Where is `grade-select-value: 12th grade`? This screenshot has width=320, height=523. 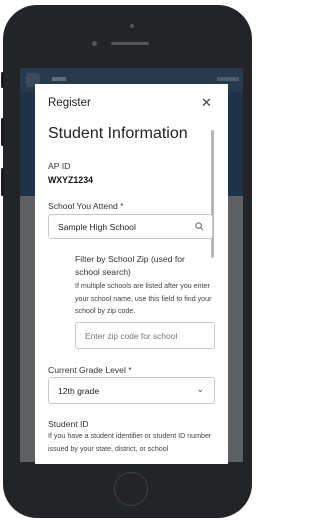 grade-select-value: 12th grade is located at coordinates (79, 391).